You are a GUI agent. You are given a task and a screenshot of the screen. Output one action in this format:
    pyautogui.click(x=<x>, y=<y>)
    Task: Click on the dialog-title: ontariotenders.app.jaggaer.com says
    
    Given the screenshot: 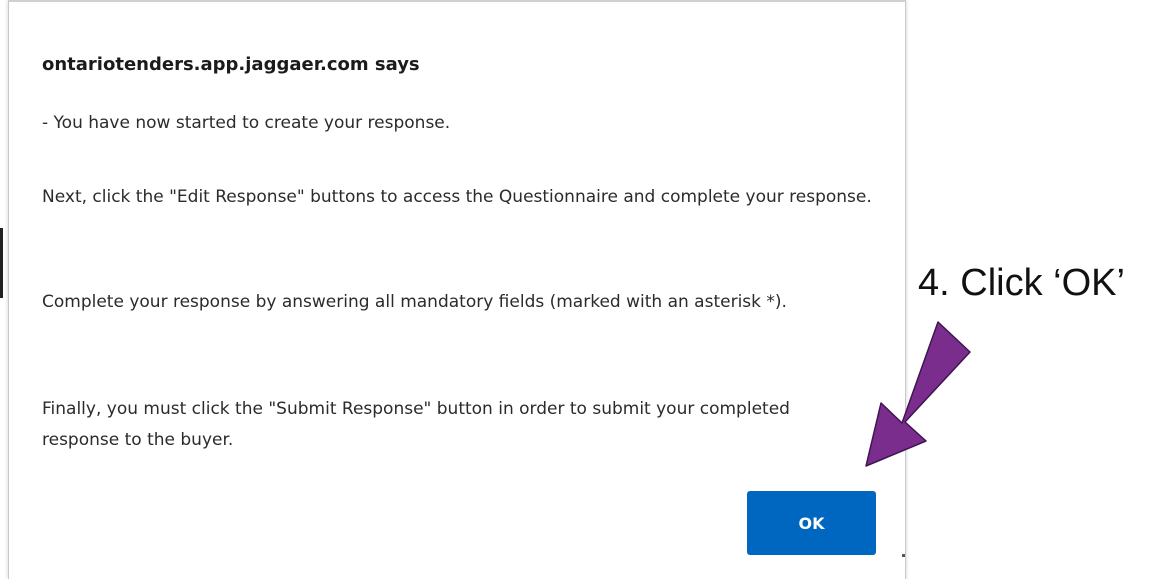 What is the action you would take?
    pyautogui.click(x=231, y=64)
    